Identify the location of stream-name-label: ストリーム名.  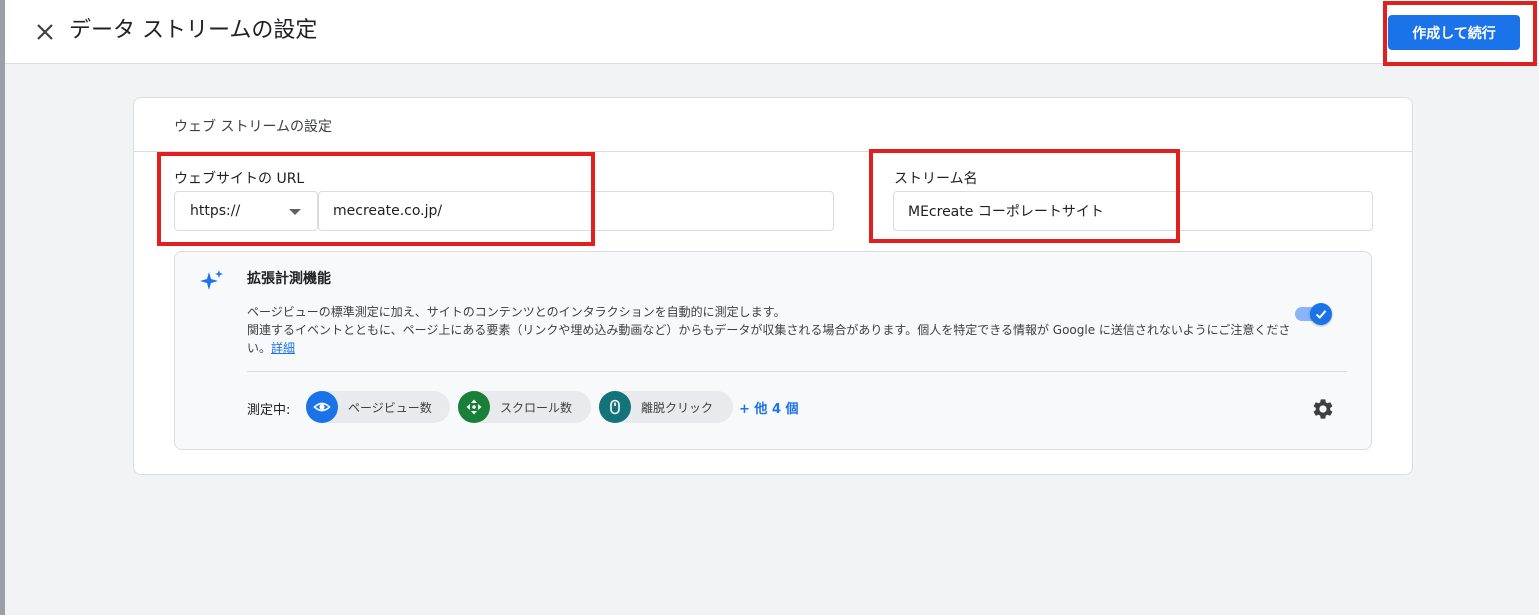
(936, 179).